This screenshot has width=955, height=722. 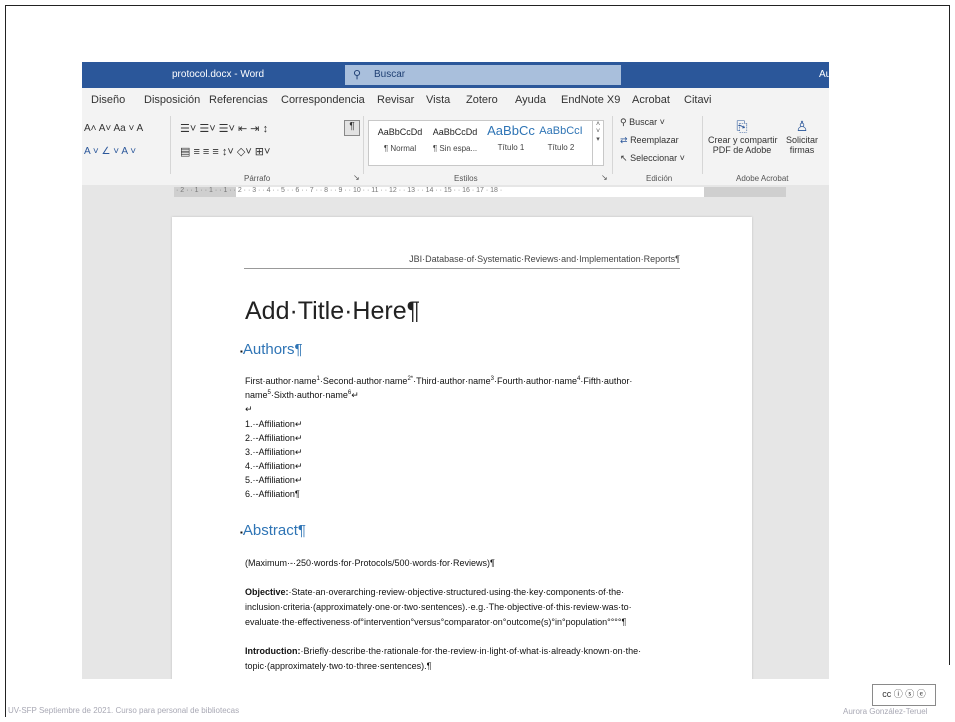 I want to click on tab-citavi: Citavi, so click(x=698, y=100).